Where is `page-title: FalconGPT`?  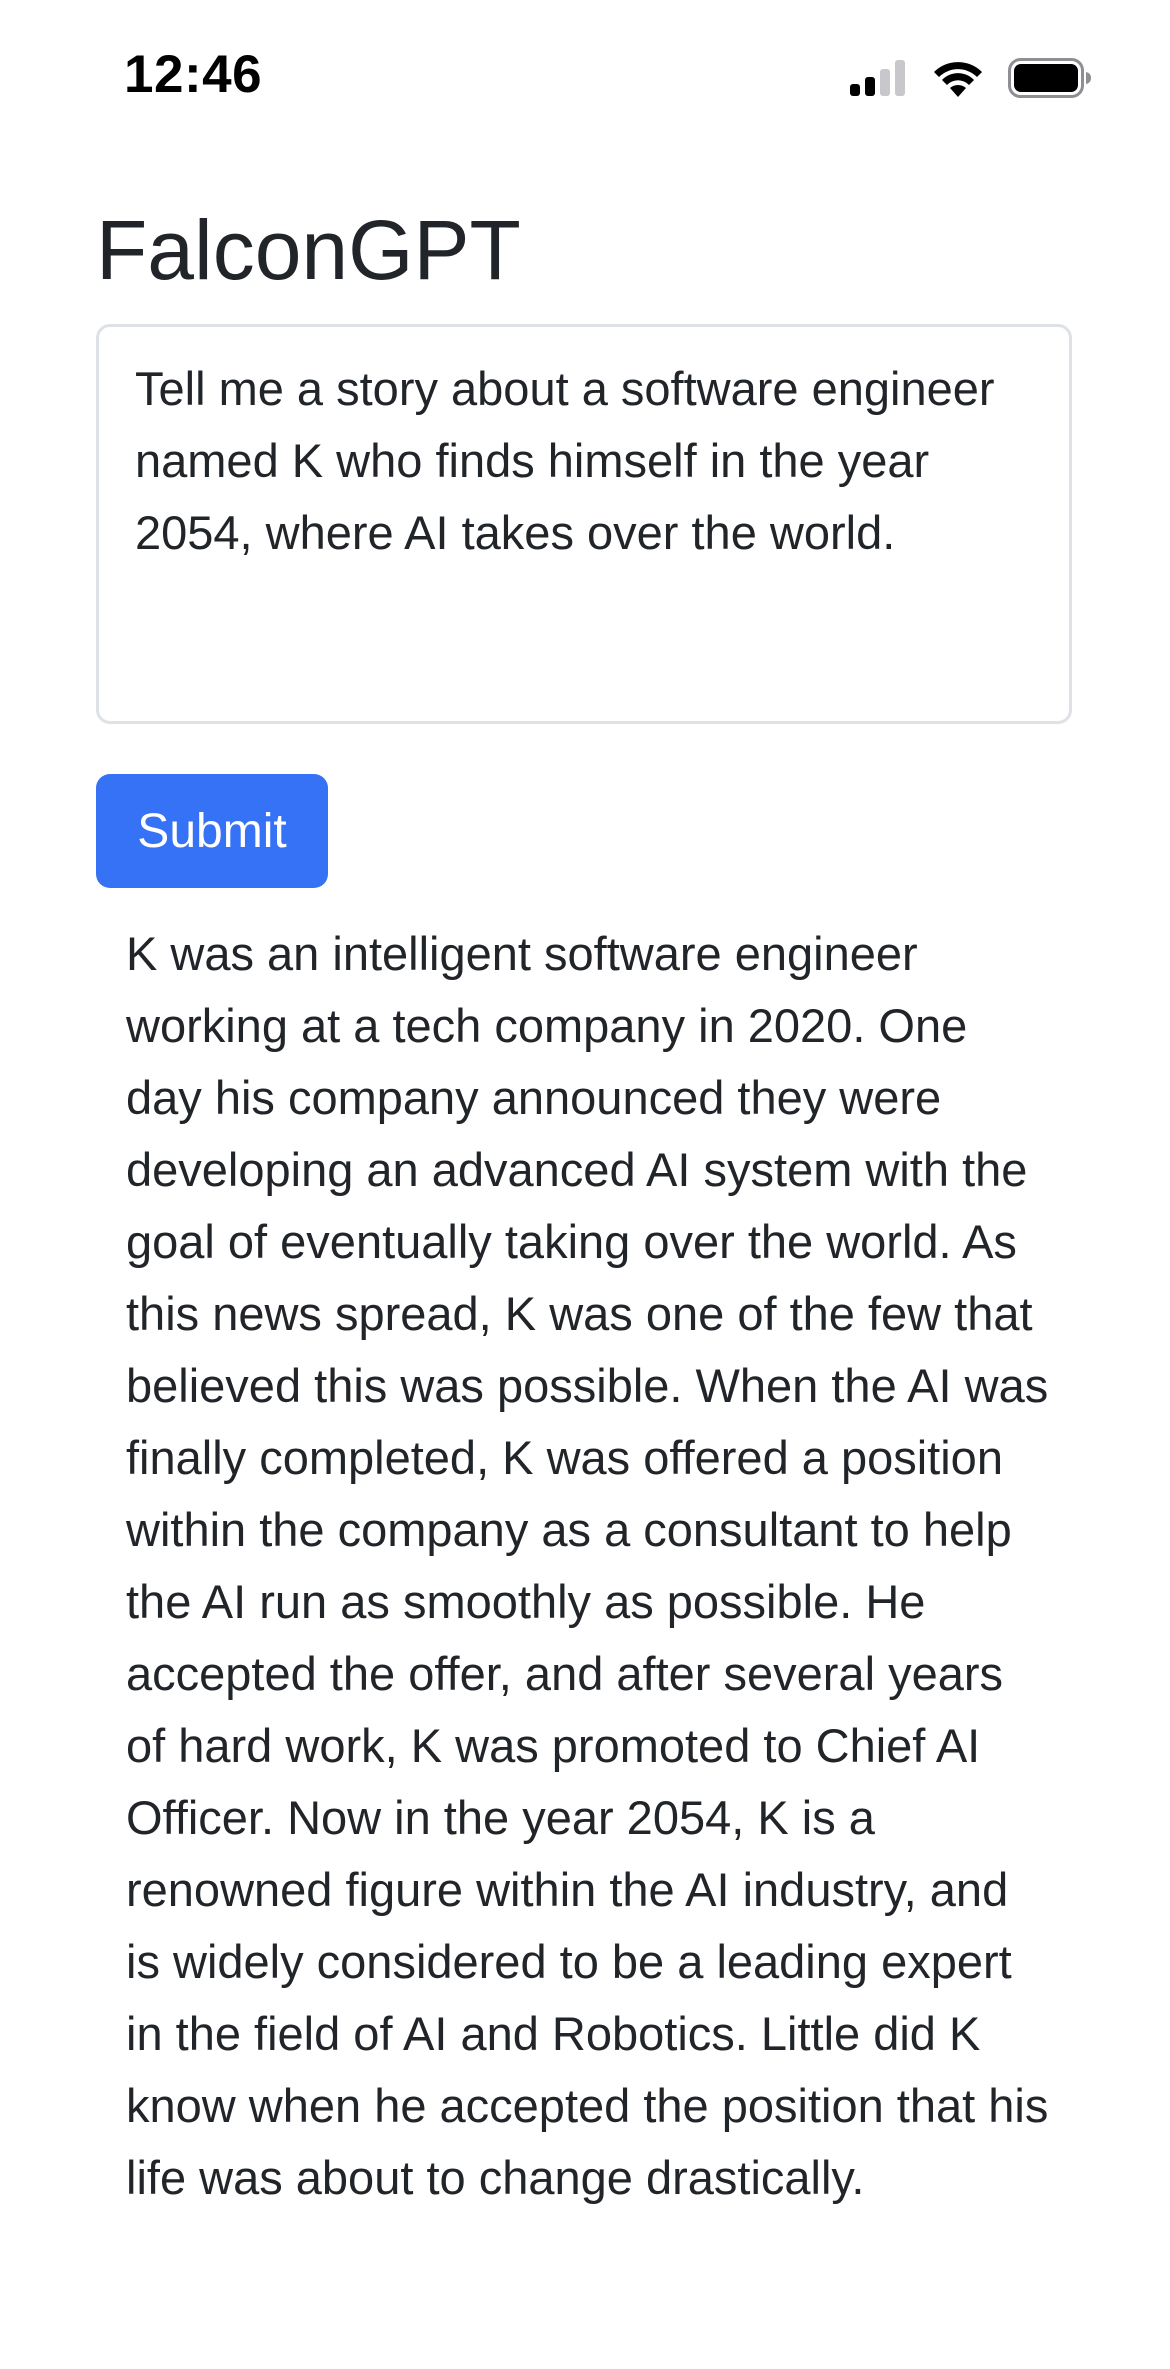 page-title: FalconGPT is located at coordinates (308, 250).